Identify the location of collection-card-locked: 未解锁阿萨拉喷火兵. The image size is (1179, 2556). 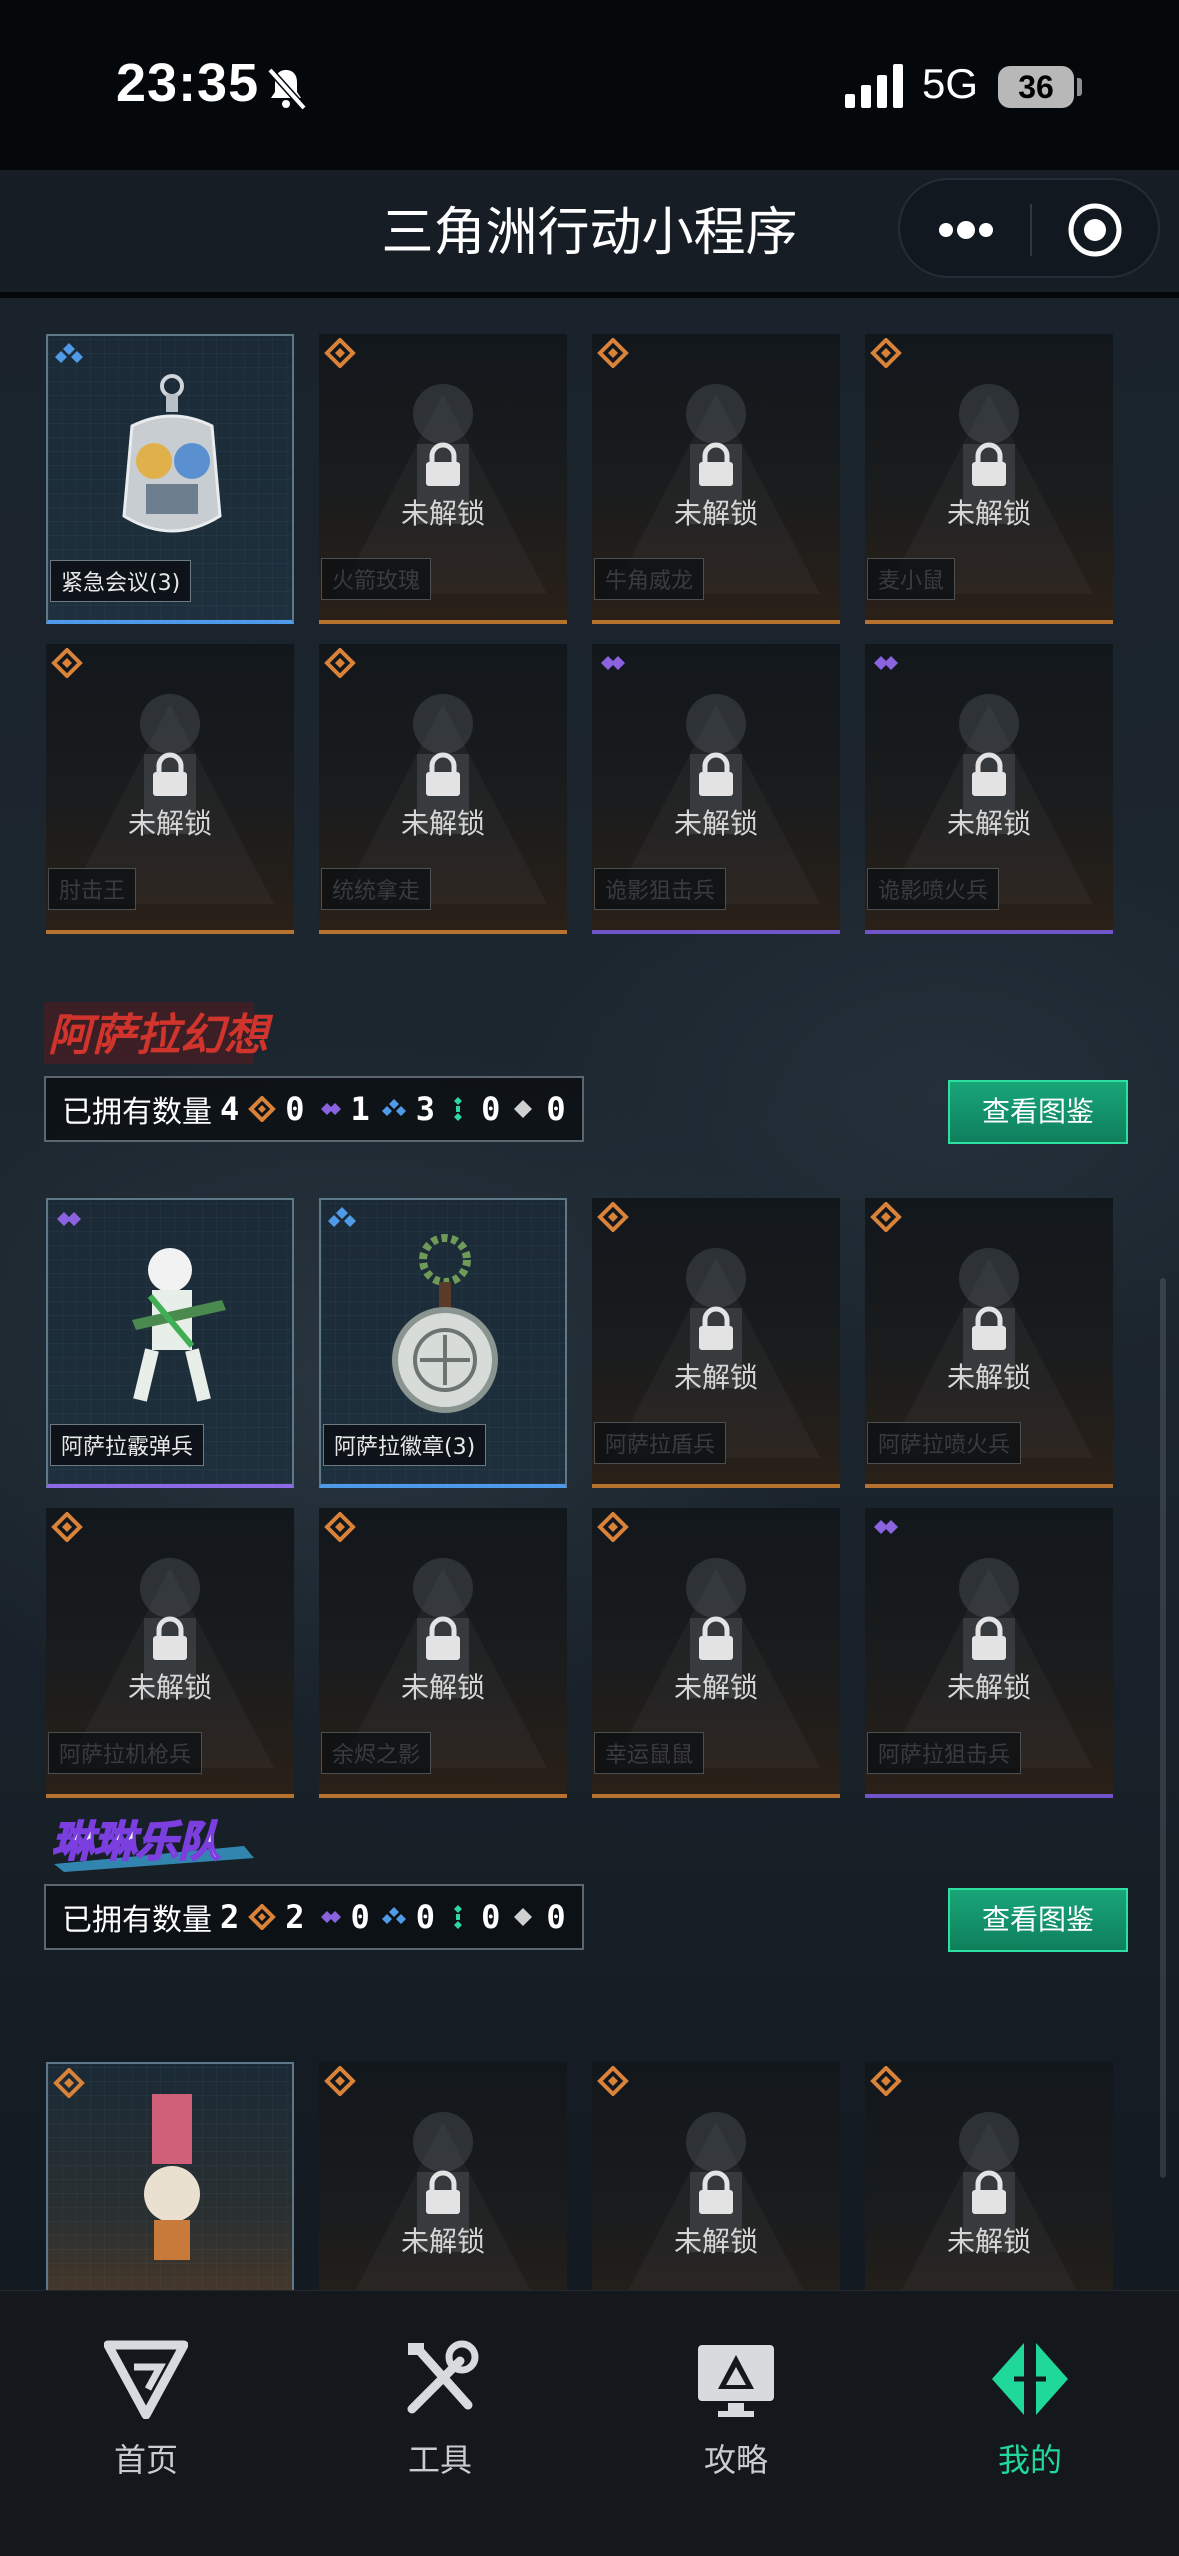
(989, 1343).